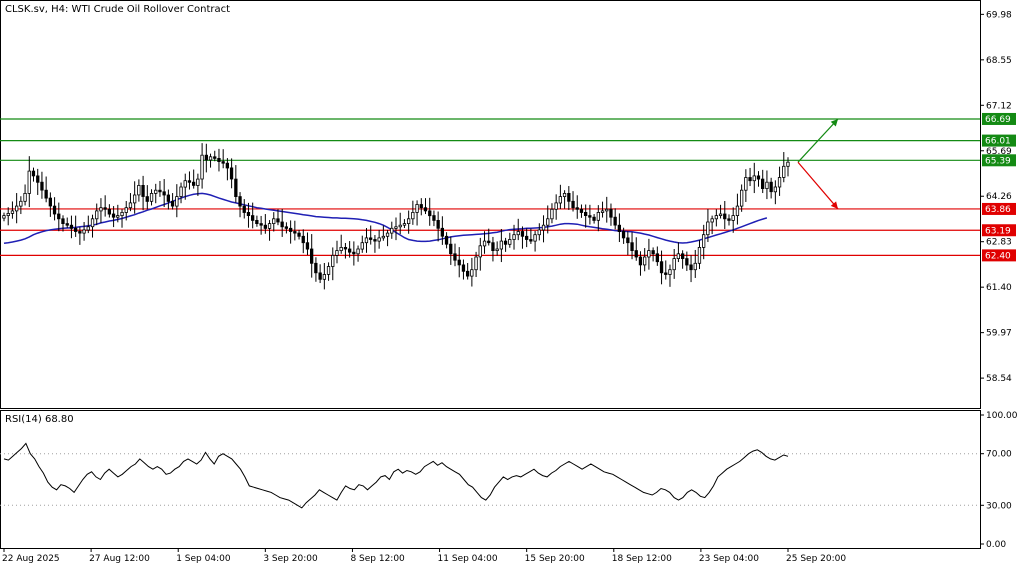  Describe the element at coordinates (1002, 416) in the screenshot. I see `rsi-tick-label: 100.00` at that location.